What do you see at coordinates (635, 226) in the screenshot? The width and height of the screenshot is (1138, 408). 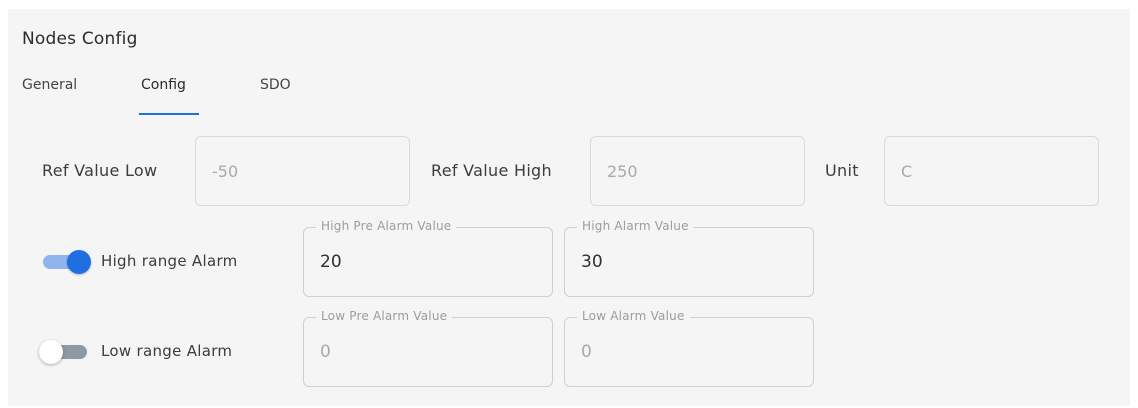 I see `high-alarm-legend: High Alarm Value` at bounding box center [635, 226].